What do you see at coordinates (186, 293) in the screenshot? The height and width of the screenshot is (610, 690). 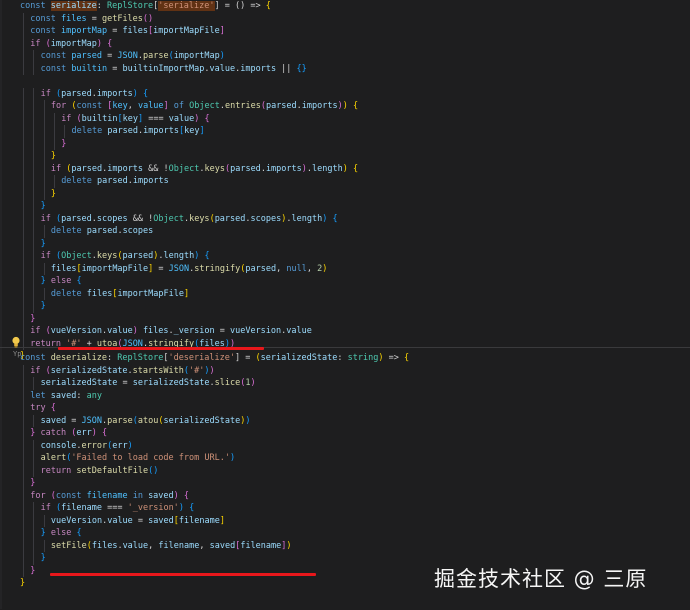 I see `code-token: ]` at bounding box center [186, 293].